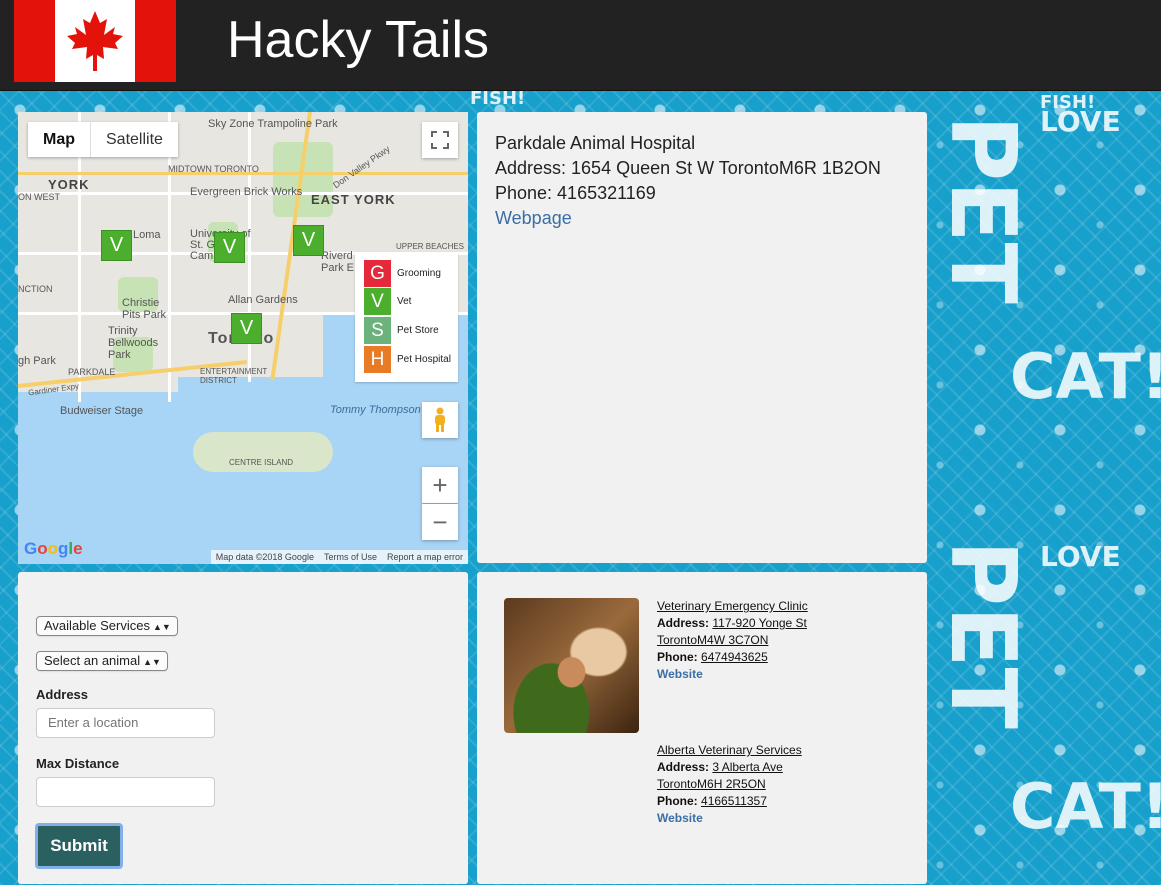 This screenshot has width=1161, height=885. Describe the element at coordinates (69, 184) in the screenshot. I see `map-label: YORK` at that location.